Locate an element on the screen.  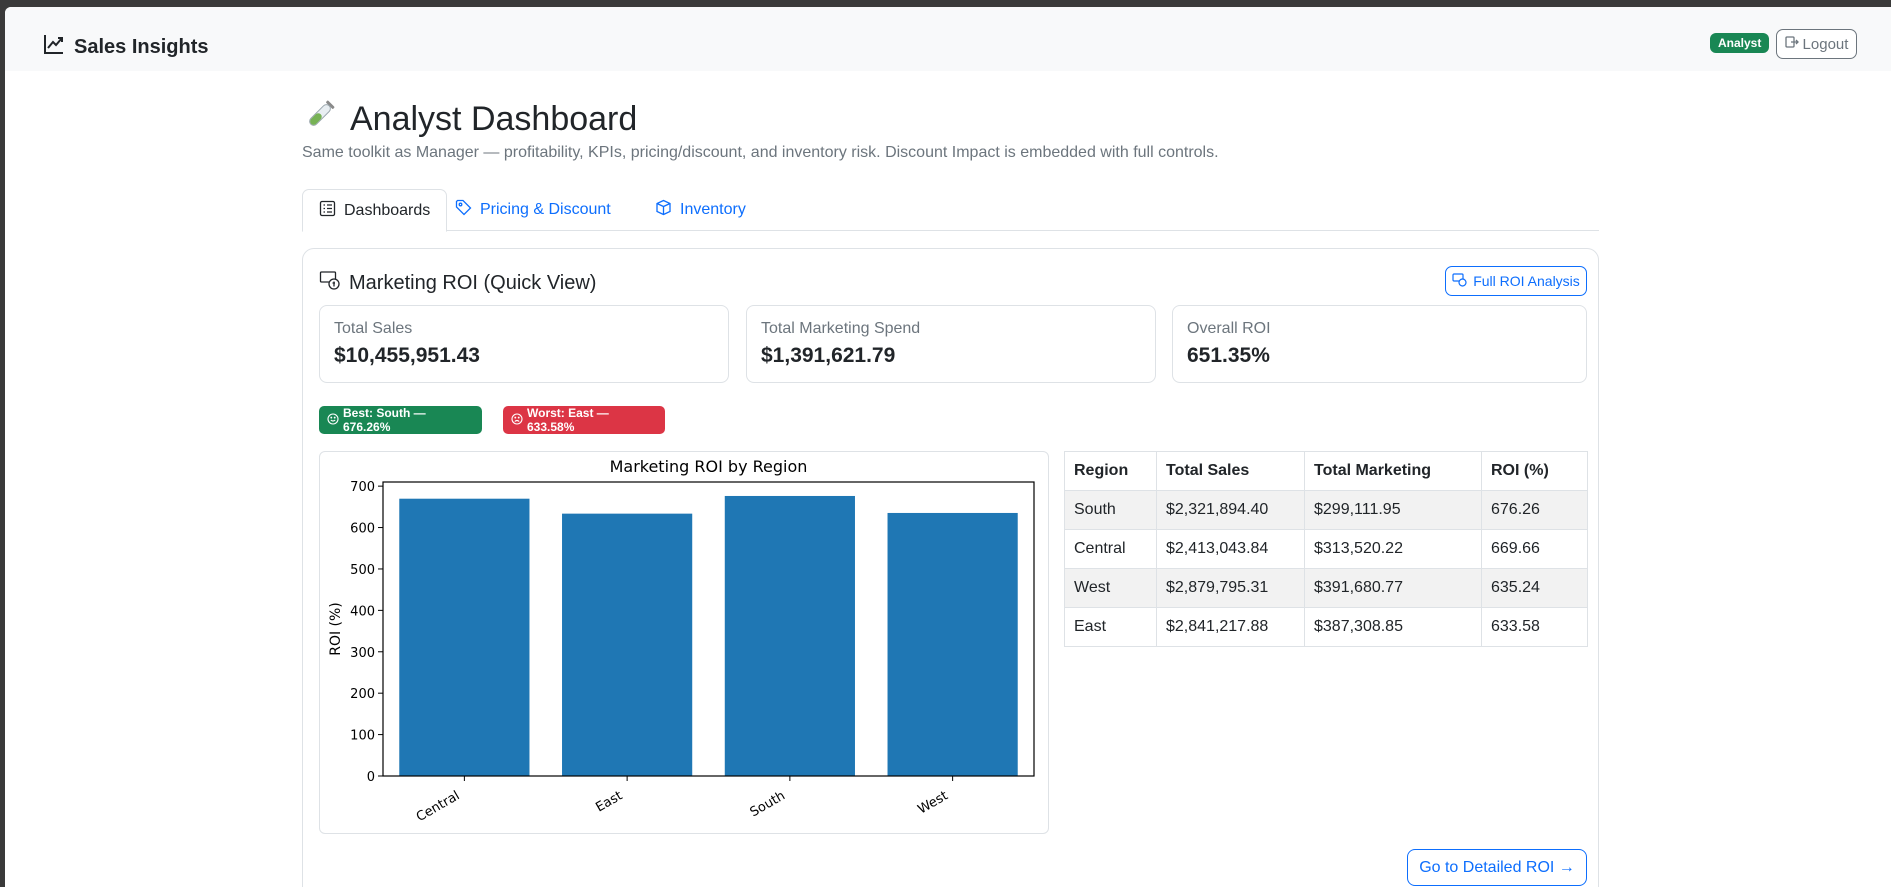
logout-label: Logout is located at coordinates (1825, 44).